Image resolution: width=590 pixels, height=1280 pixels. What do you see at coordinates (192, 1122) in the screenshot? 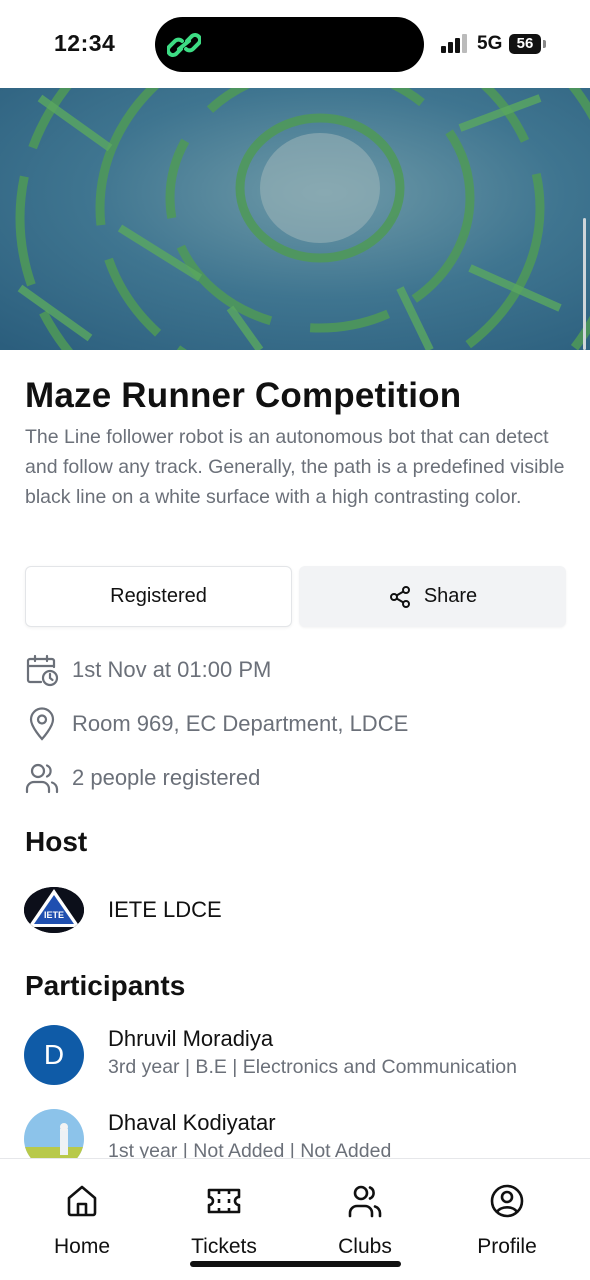
I see `participant-name: Dhaval Kodiyatar` at bounding box center [192, 1122].